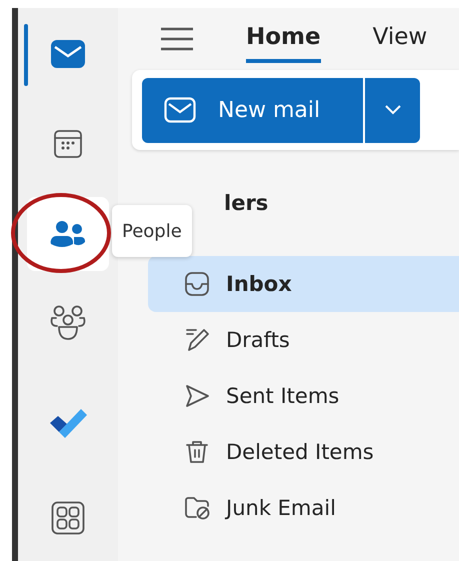 The height and width of the screenshot is (561, 459). I want to click on send-icon, so click(197, 396).